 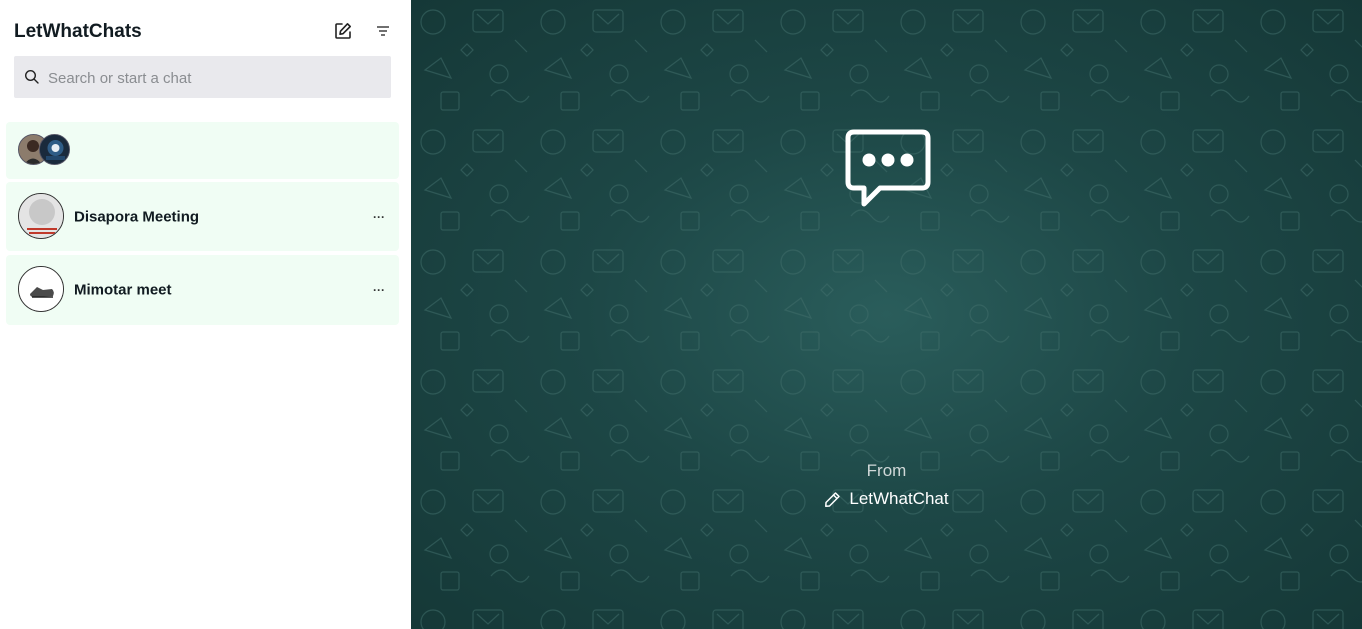 What do you see at coordinates (899, 498) in the screenshot?
I see `brand-name: LetWhatChat` at bounding box center [899, 498].